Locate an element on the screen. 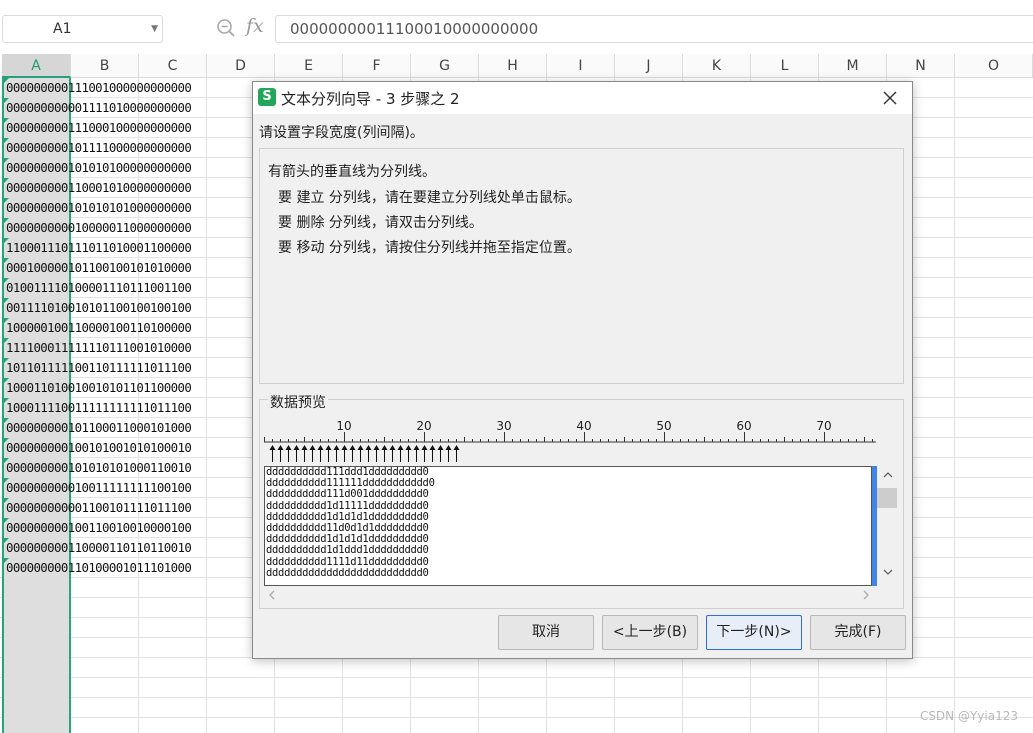 The height and width of the screenshot is (733, 1033). dialog-title: 文本分列向导 - 3 步骤之 2 is located at coordinates (370, 99).